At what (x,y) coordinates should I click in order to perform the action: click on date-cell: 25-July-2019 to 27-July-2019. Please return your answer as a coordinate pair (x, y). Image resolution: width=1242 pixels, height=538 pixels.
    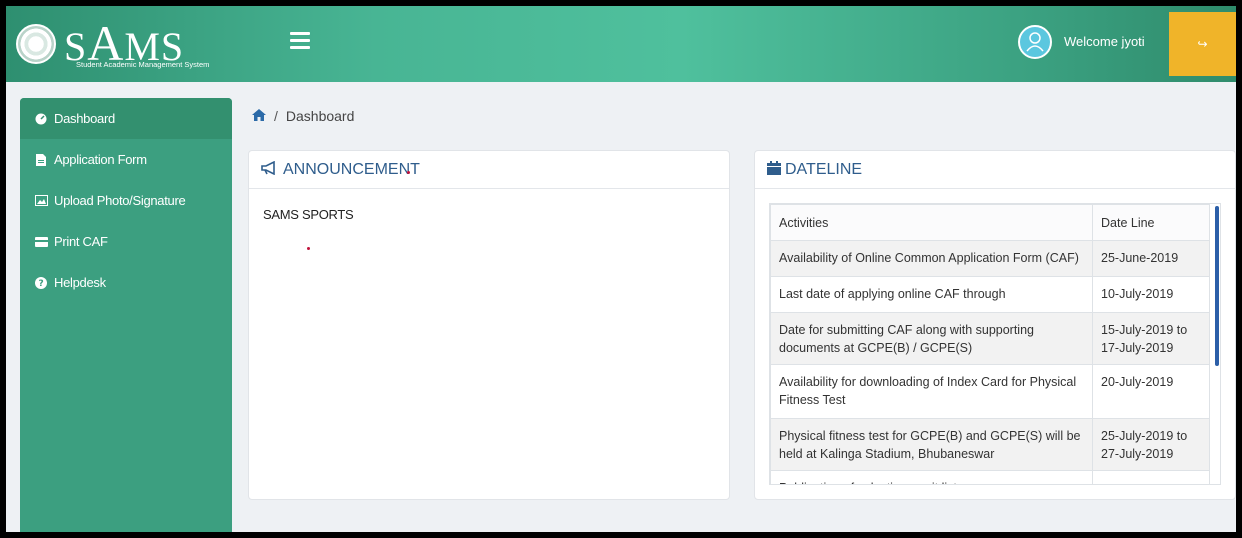
    Looking at the image, I should click on (1151, 444).